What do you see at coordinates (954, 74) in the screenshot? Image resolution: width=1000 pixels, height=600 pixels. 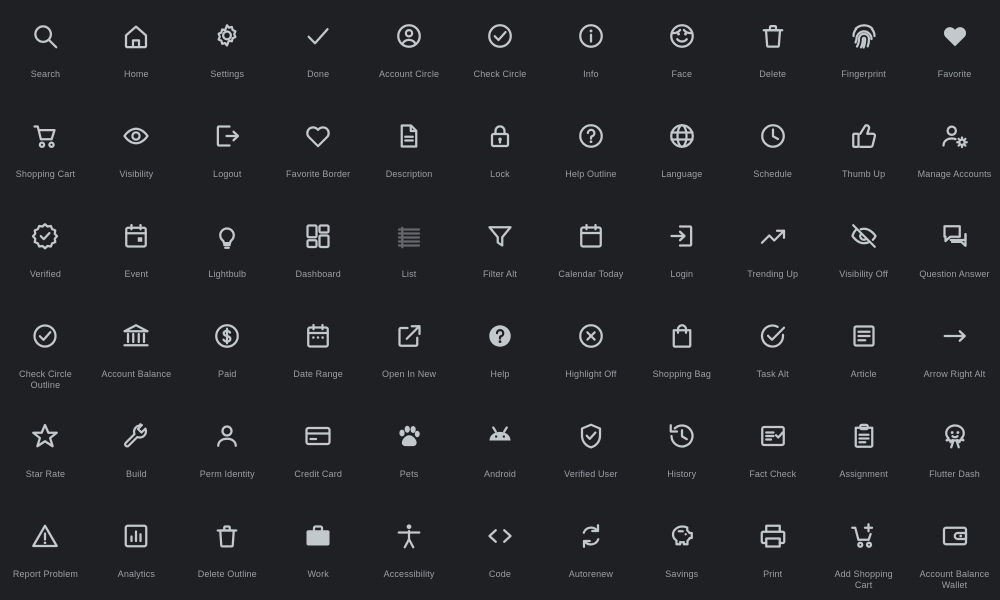 I see `icon-label: Favorite` at bounding box center [954, 74].